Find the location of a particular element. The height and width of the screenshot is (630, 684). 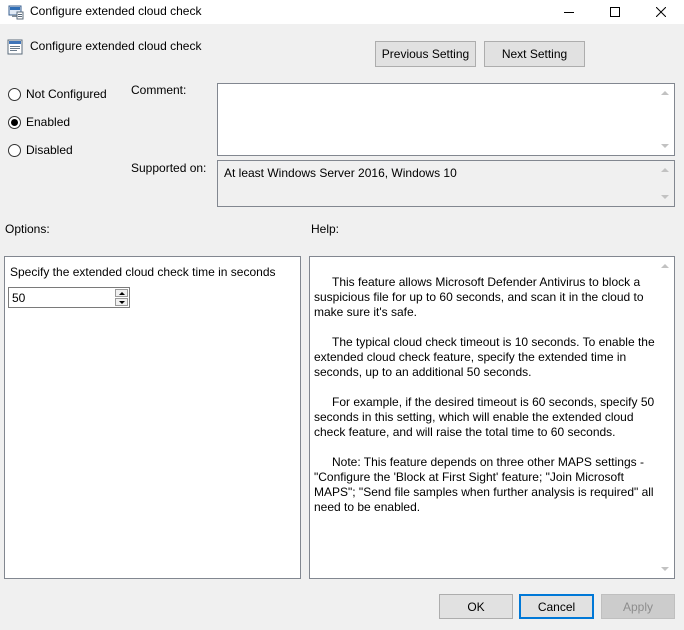

supported-on-value: At least Windows Server 2016, Windows 10 is located at coordinates (340, 173).